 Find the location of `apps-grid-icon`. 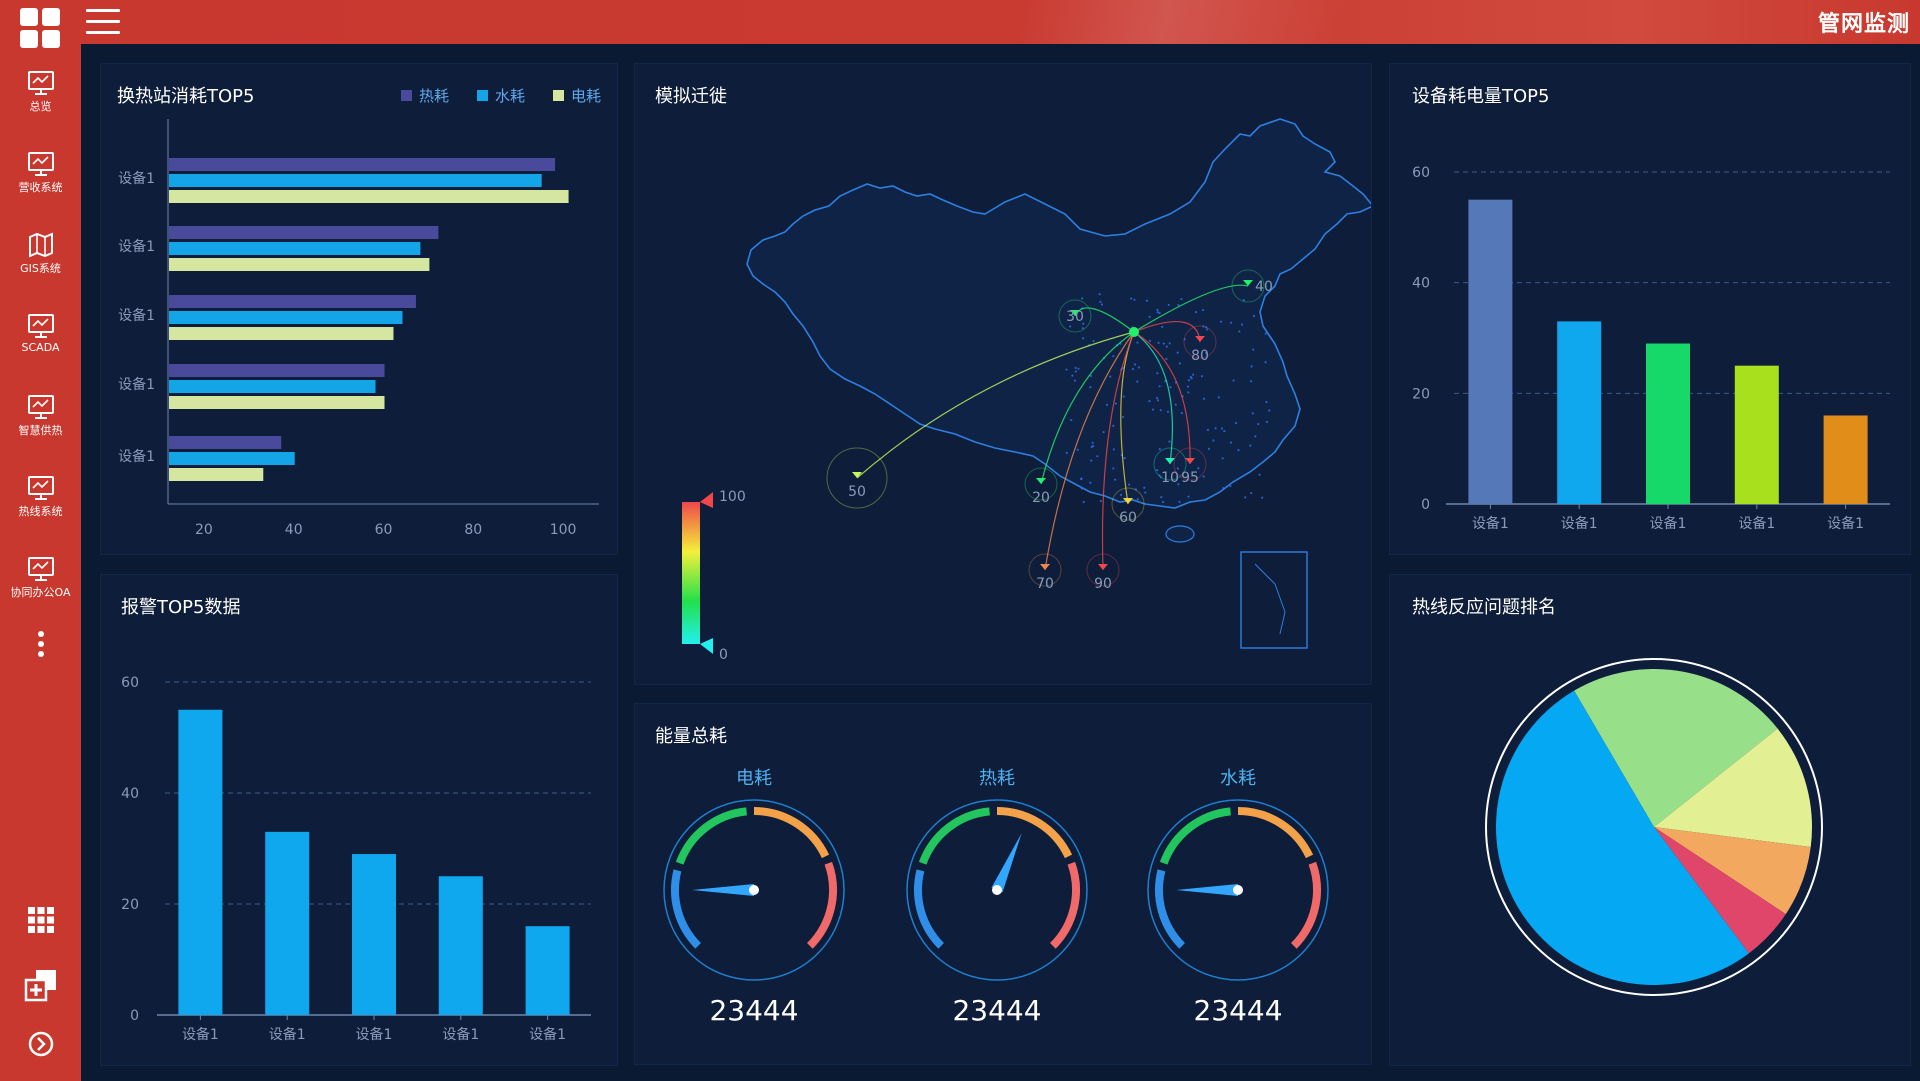

apps-grid-icon is located at coordinates (40, 922).